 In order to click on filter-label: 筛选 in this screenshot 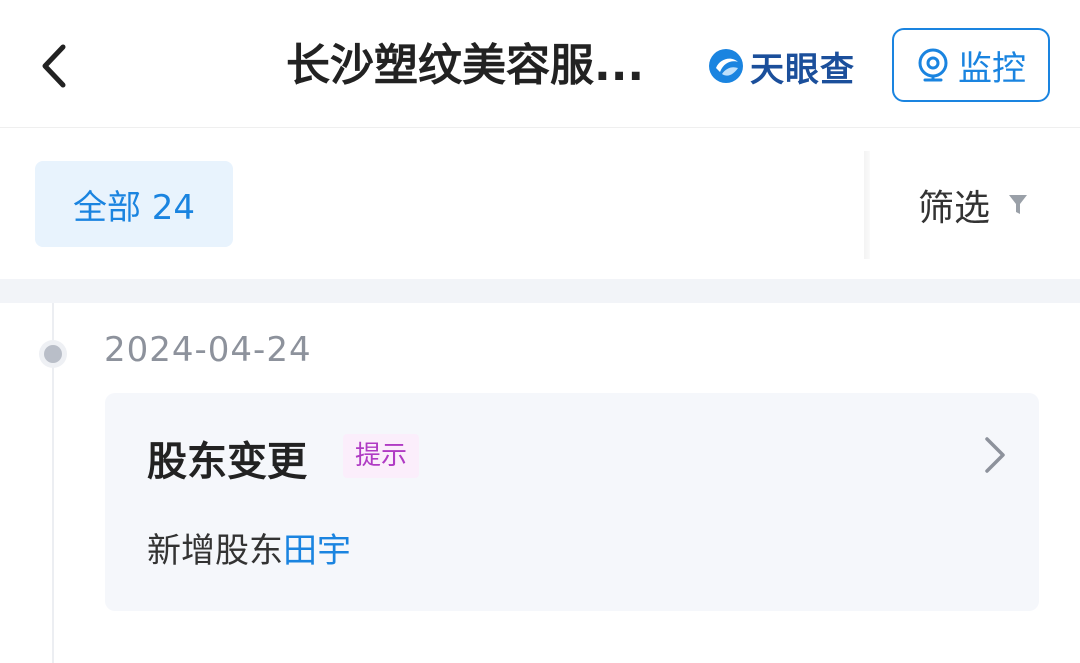, I will do `click(954, 208)`.